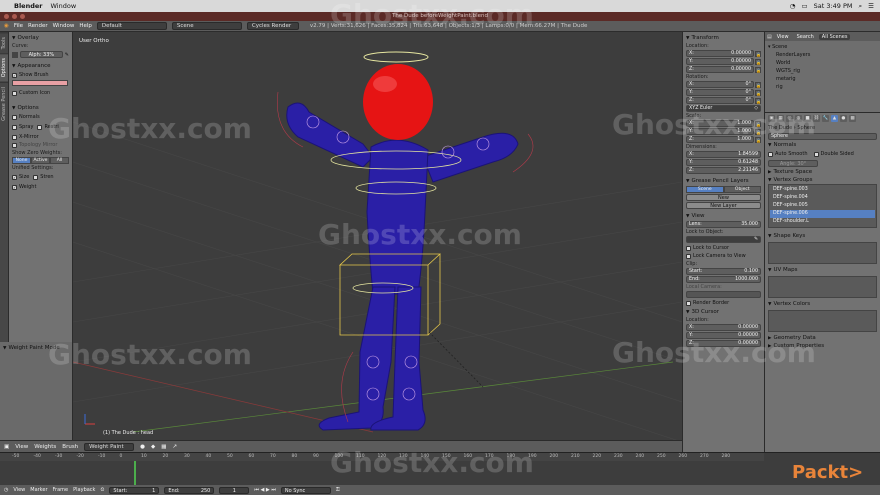 This screenshot has width=880, height=495. What do you see at coordinates (22, 16) in the screenshot?
I see `zoom-window-button` at bounding box center [22, 16].